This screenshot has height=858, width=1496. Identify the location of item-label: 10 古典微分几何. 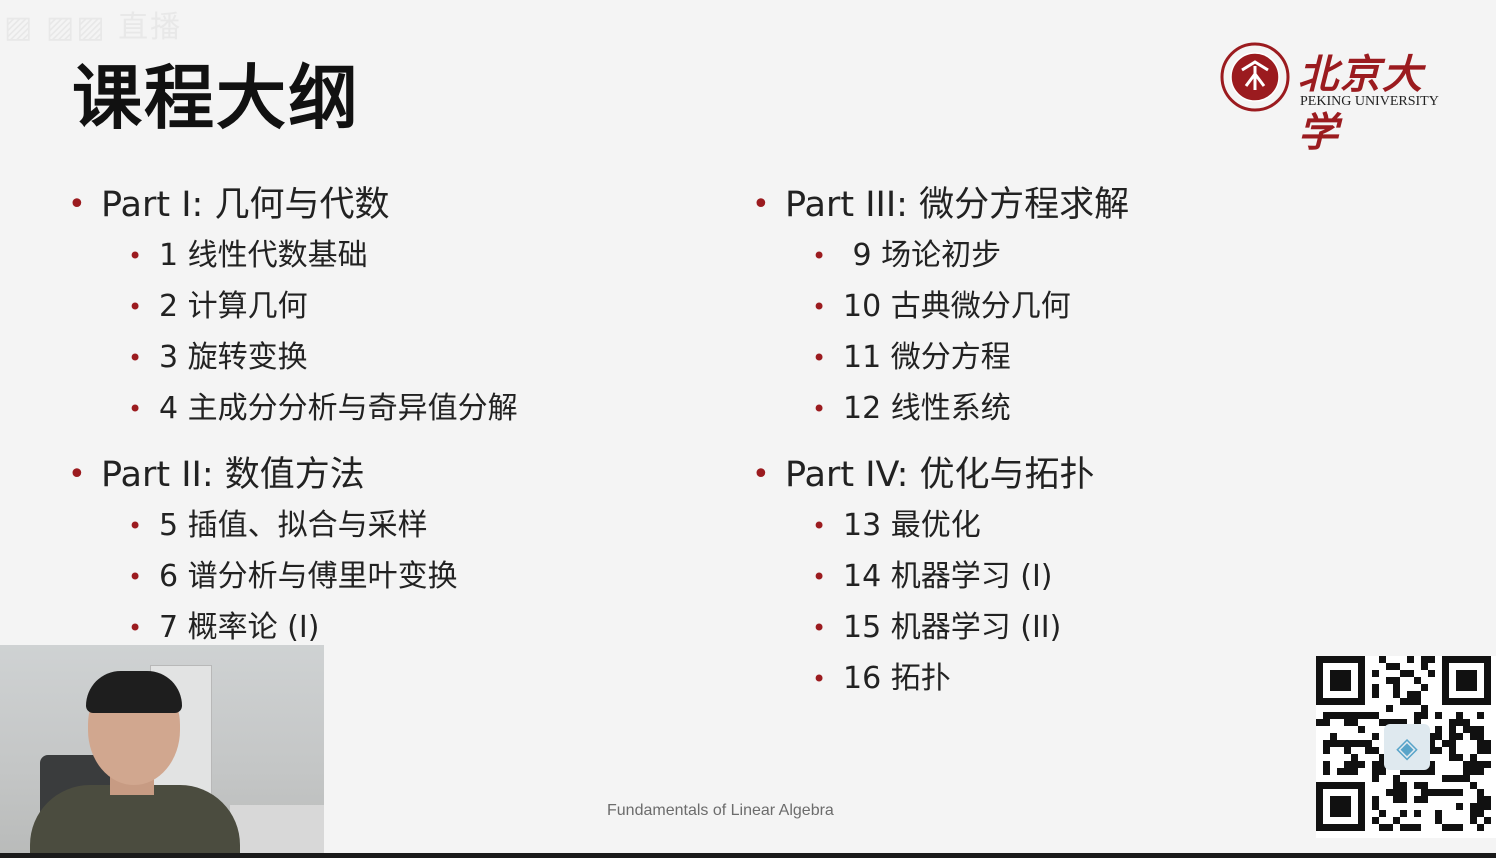
(957, 306).